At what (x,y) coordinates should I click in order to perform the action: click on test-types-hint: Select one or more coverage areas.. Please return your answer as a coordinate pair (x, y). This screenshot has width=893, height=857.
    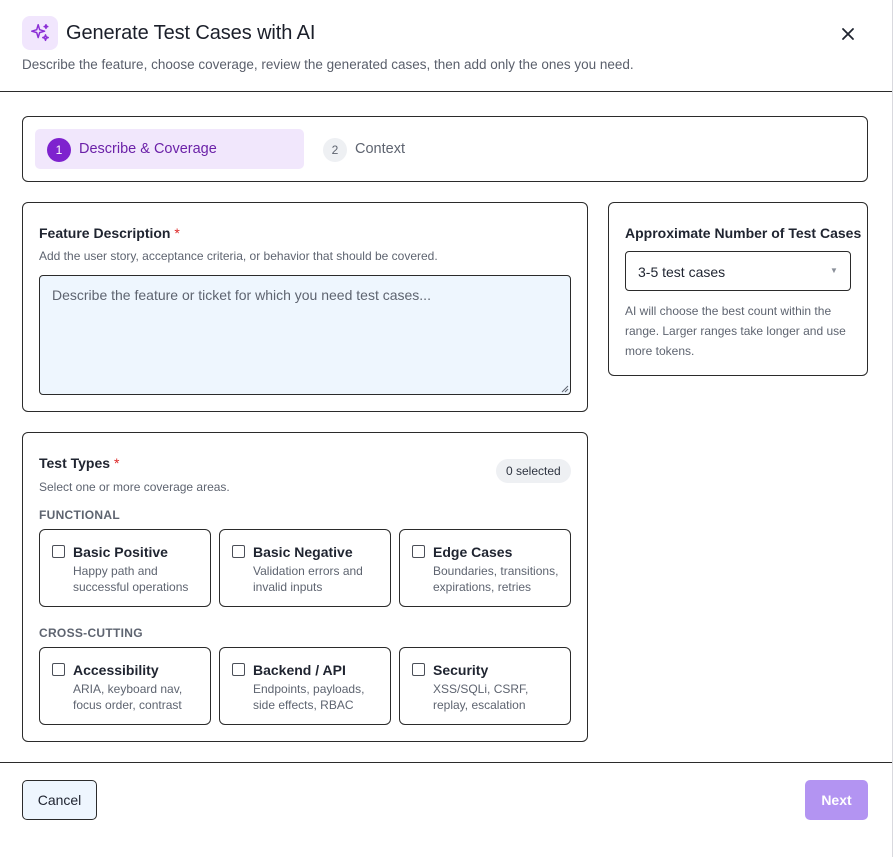
    Looking at the image, I should click on (134, 487).